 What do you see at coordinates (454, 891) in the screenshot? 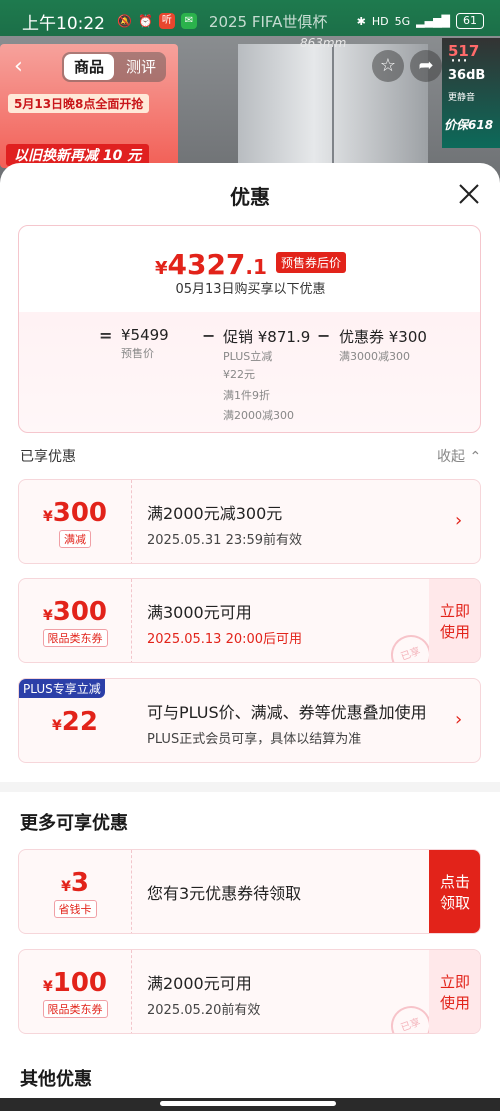
I see `claim-button: 点击 领取` at bounding box center [454, 891].